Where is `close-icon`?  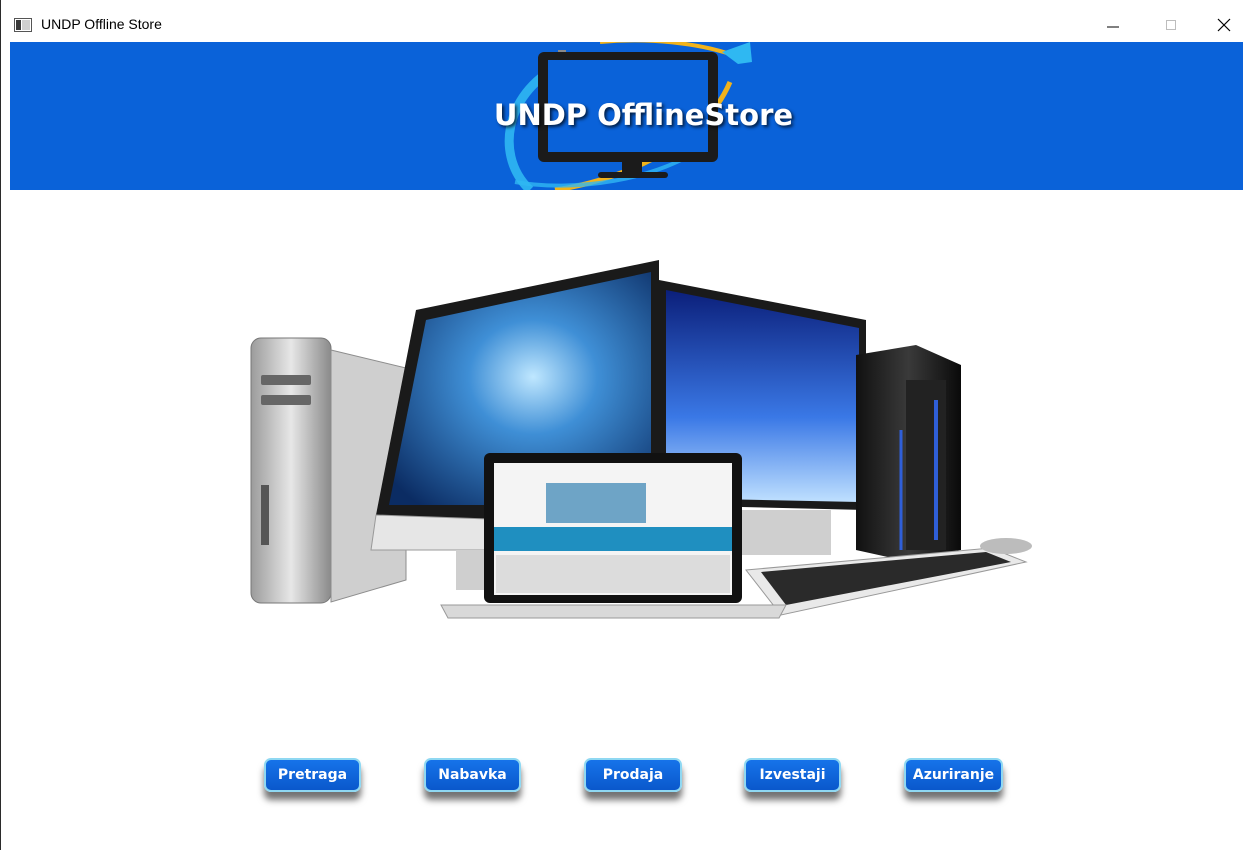
close-icon is located at coordinates (1224, 25).